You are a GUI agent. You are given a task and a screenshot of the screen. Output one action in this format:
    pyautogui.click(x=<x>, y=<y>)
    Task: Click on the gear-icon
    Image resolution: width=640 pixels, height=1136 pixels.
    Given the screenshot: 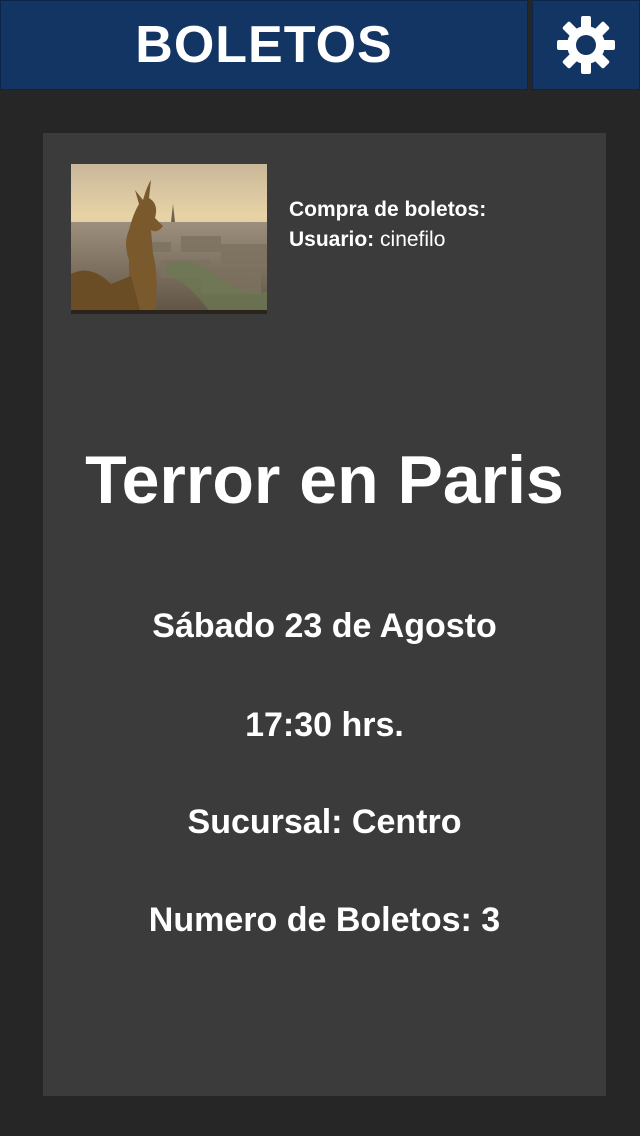 What is the action you would take?
    pyautogui.click(x=586, y=45)
    